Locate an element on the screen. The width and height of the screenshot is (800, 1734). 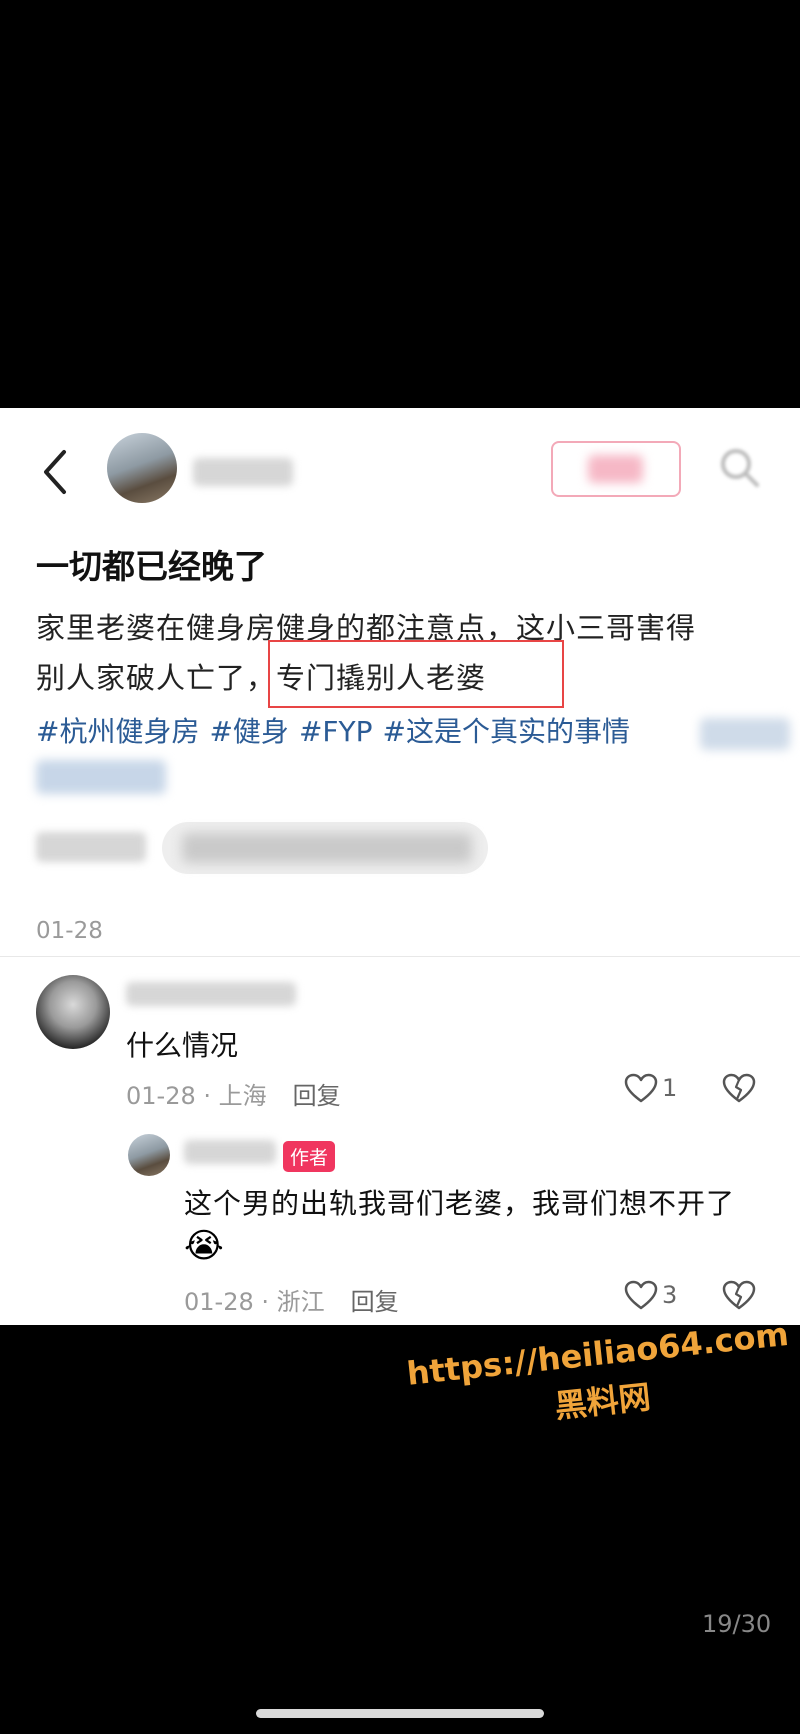
home-indicator is located at coordinates (400, 1713).